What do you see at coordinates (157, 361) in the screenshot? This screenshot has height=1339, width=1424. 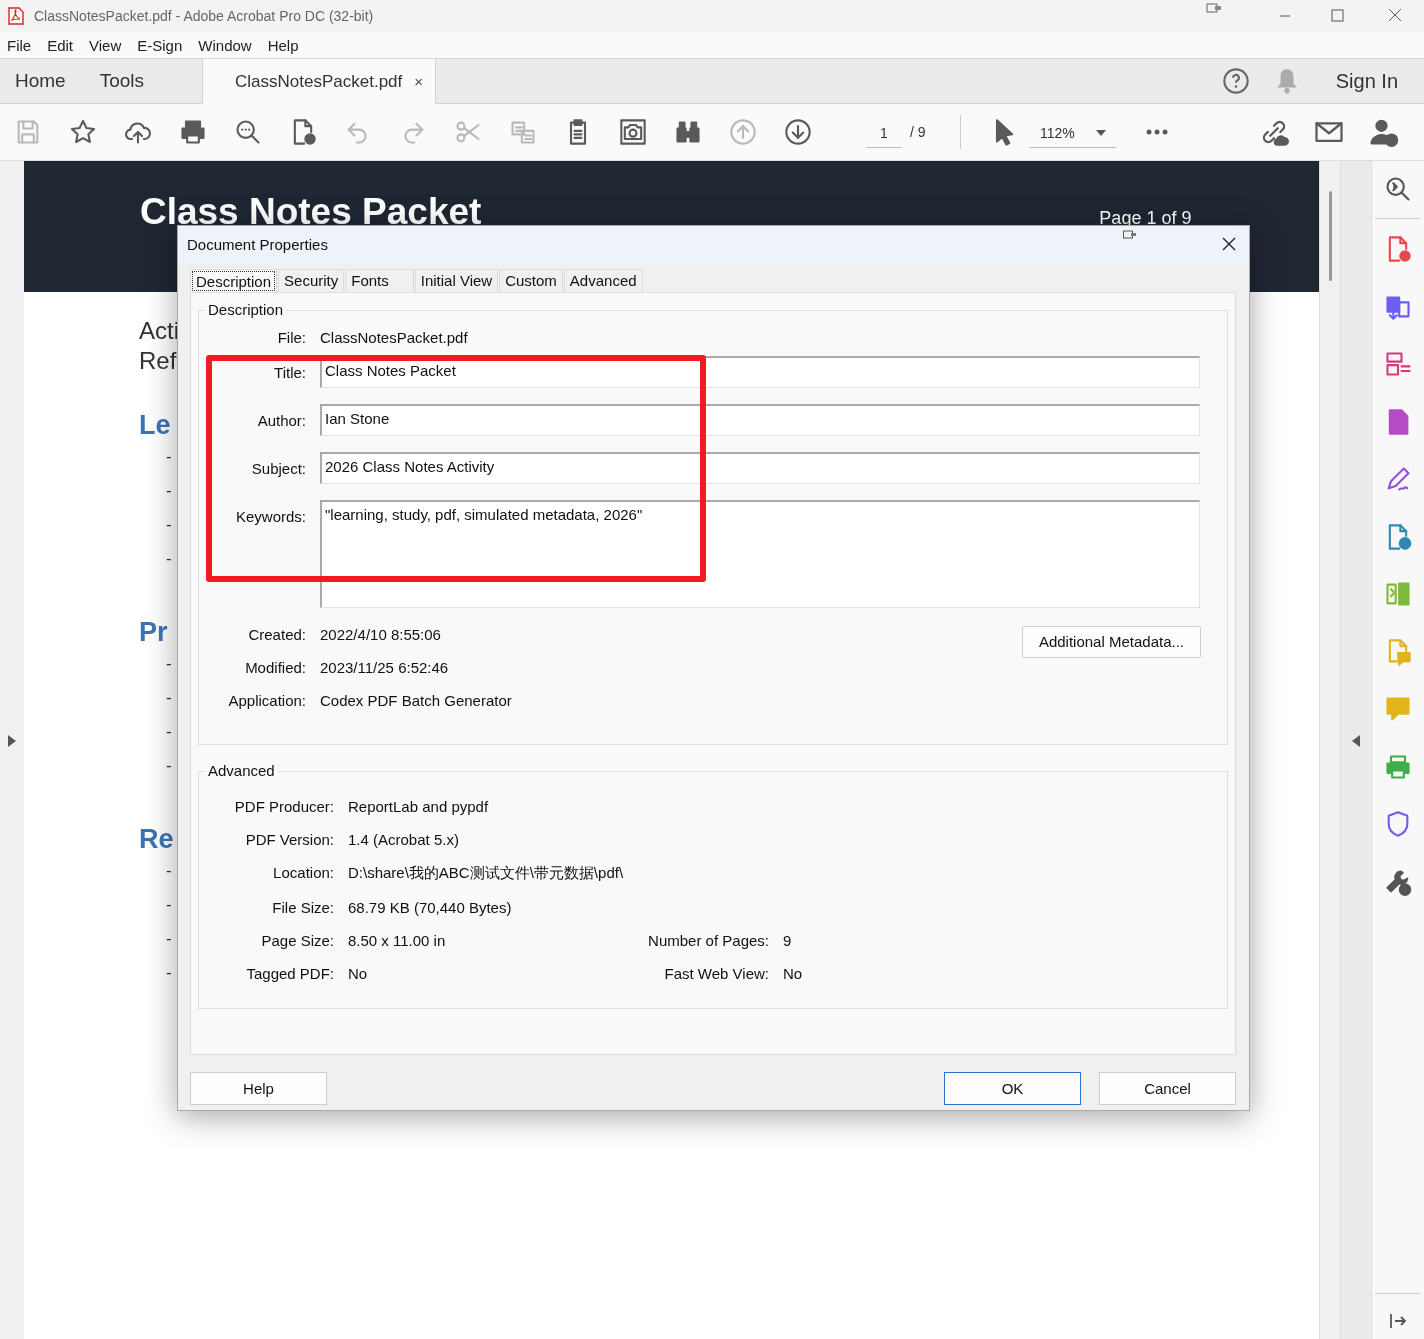 I see `intro-text: Ref` at bounding box center [157, 361].